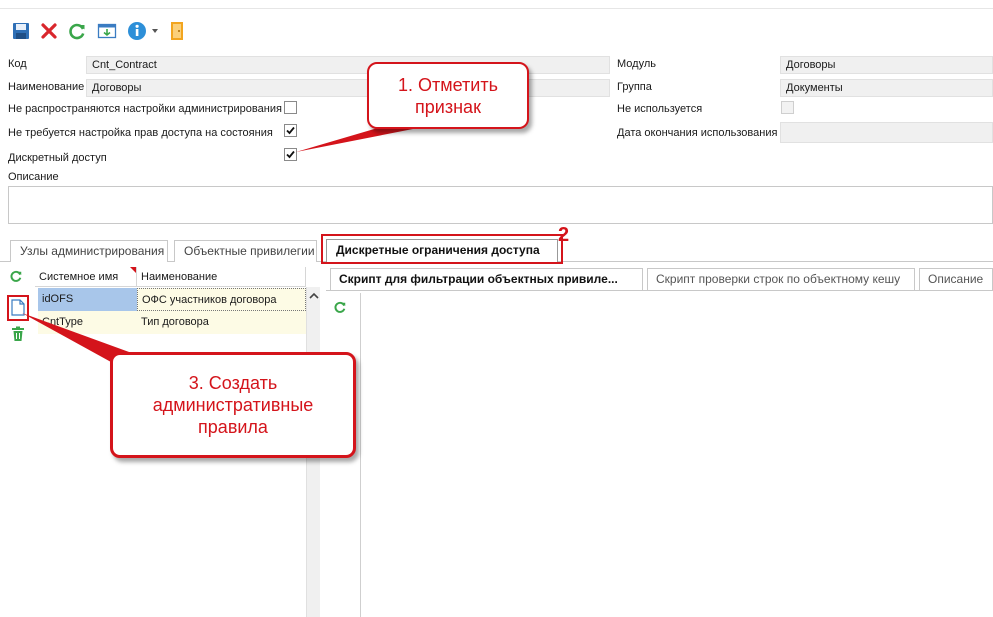 The width and height of the screenshot is (993, 617). What do you see at coordinates (233, 427) in the screenshot?
I see `callout-3-line3: правила` at bounding box center [233, 427].